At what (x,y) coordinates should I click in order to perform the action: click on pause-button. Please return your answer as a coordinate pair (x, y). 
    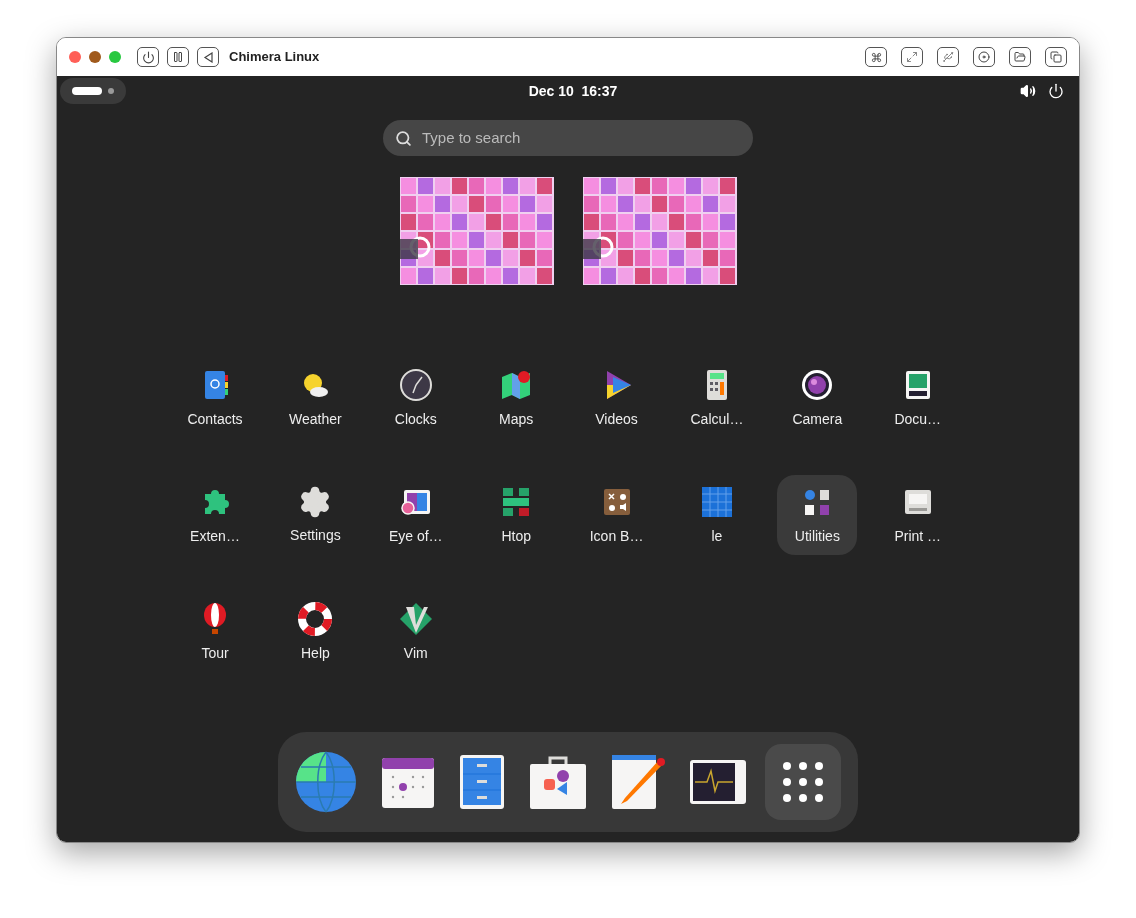
    Looking at the image, I should click on (178, 57).